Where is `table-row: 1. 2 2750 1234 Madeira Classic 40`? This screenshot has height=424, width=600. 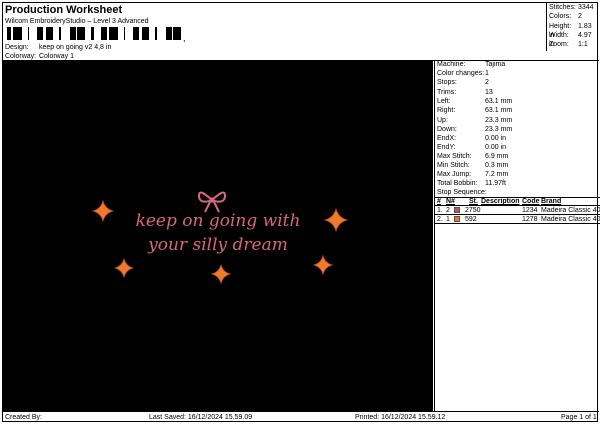
table-row: 1. 2 2750 1234 Madeira Classic 40 is located at coordinates (517, 210).